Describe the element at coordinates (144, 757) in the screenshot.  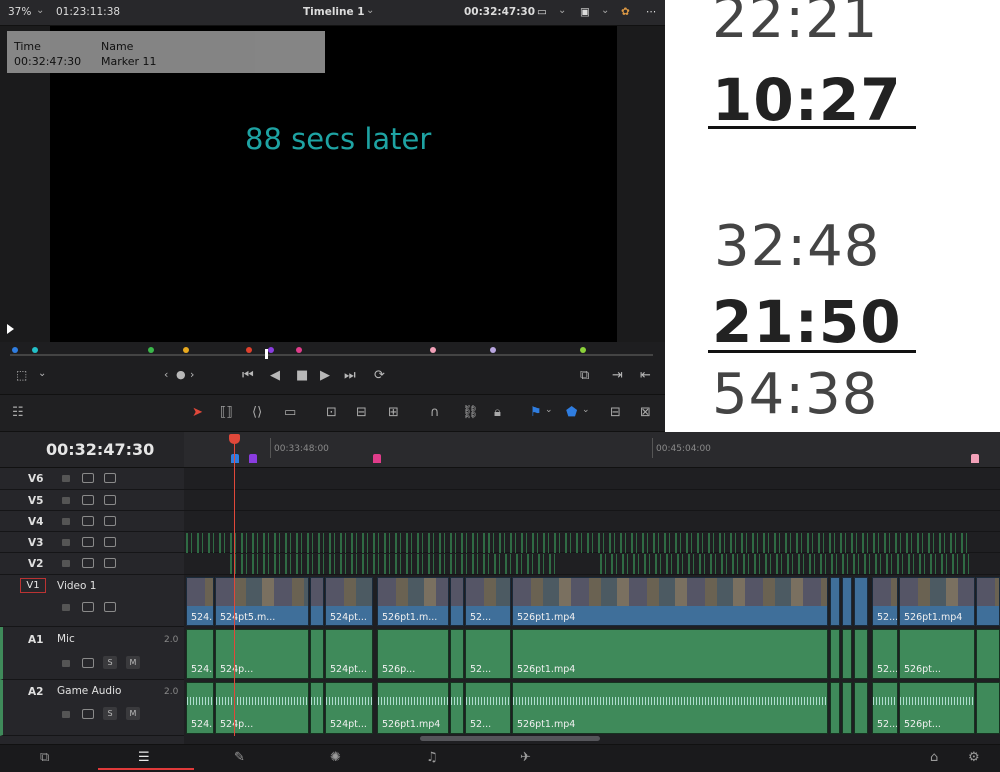
I see `edit-page-icon: ☰` at that location.